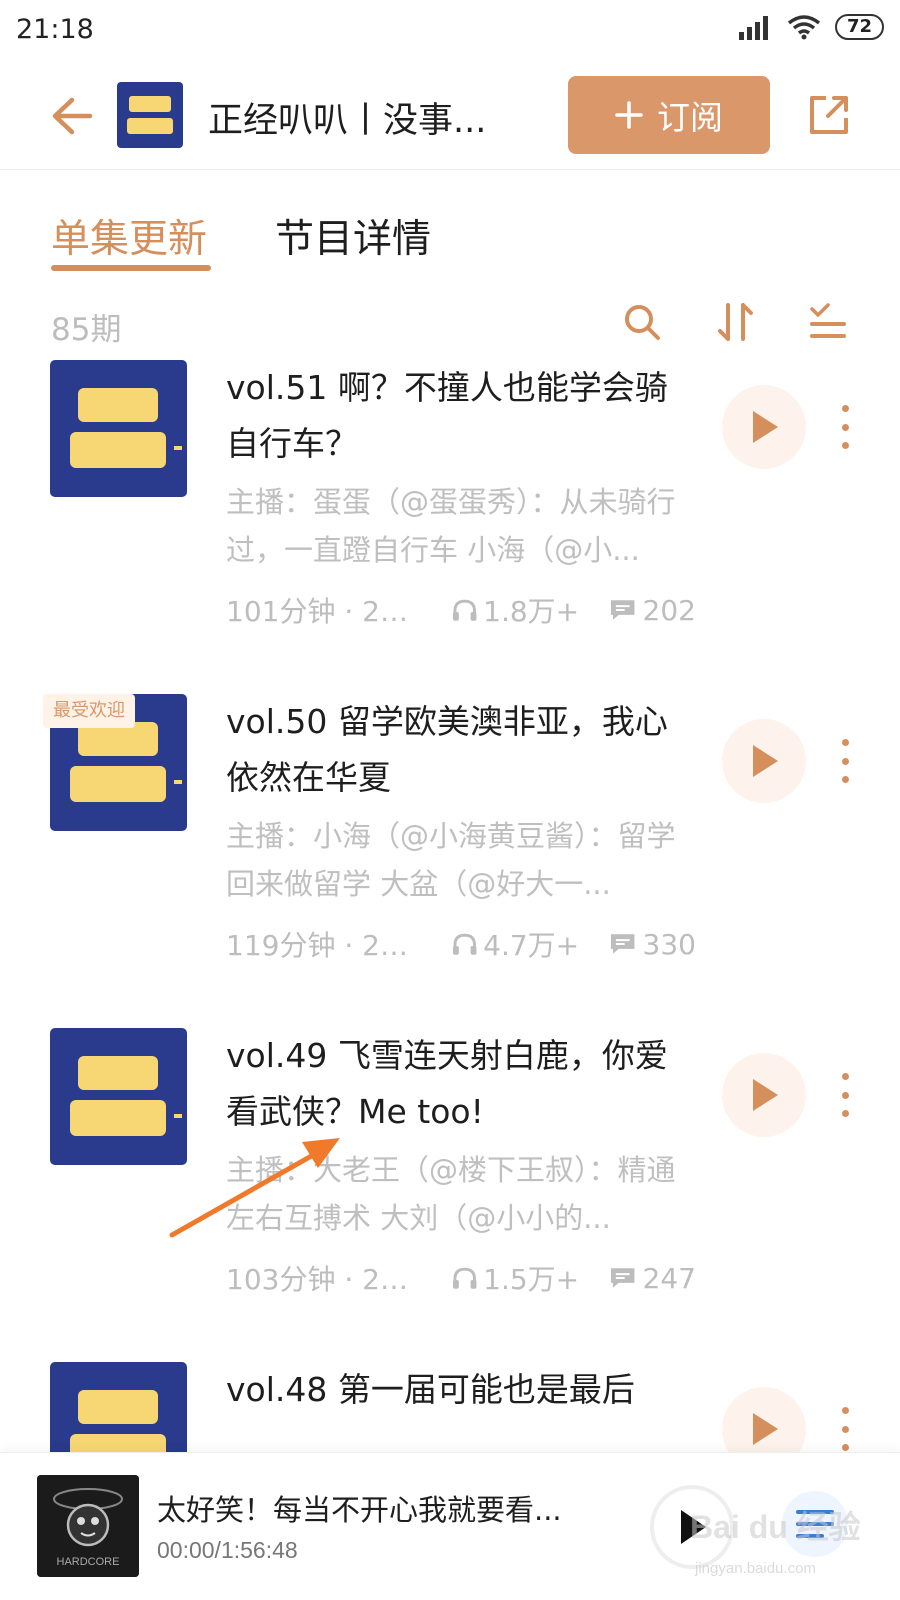 The height and width of the screenshot is (1600, 900). I want to click on batch-select-button, so click(828, 322).